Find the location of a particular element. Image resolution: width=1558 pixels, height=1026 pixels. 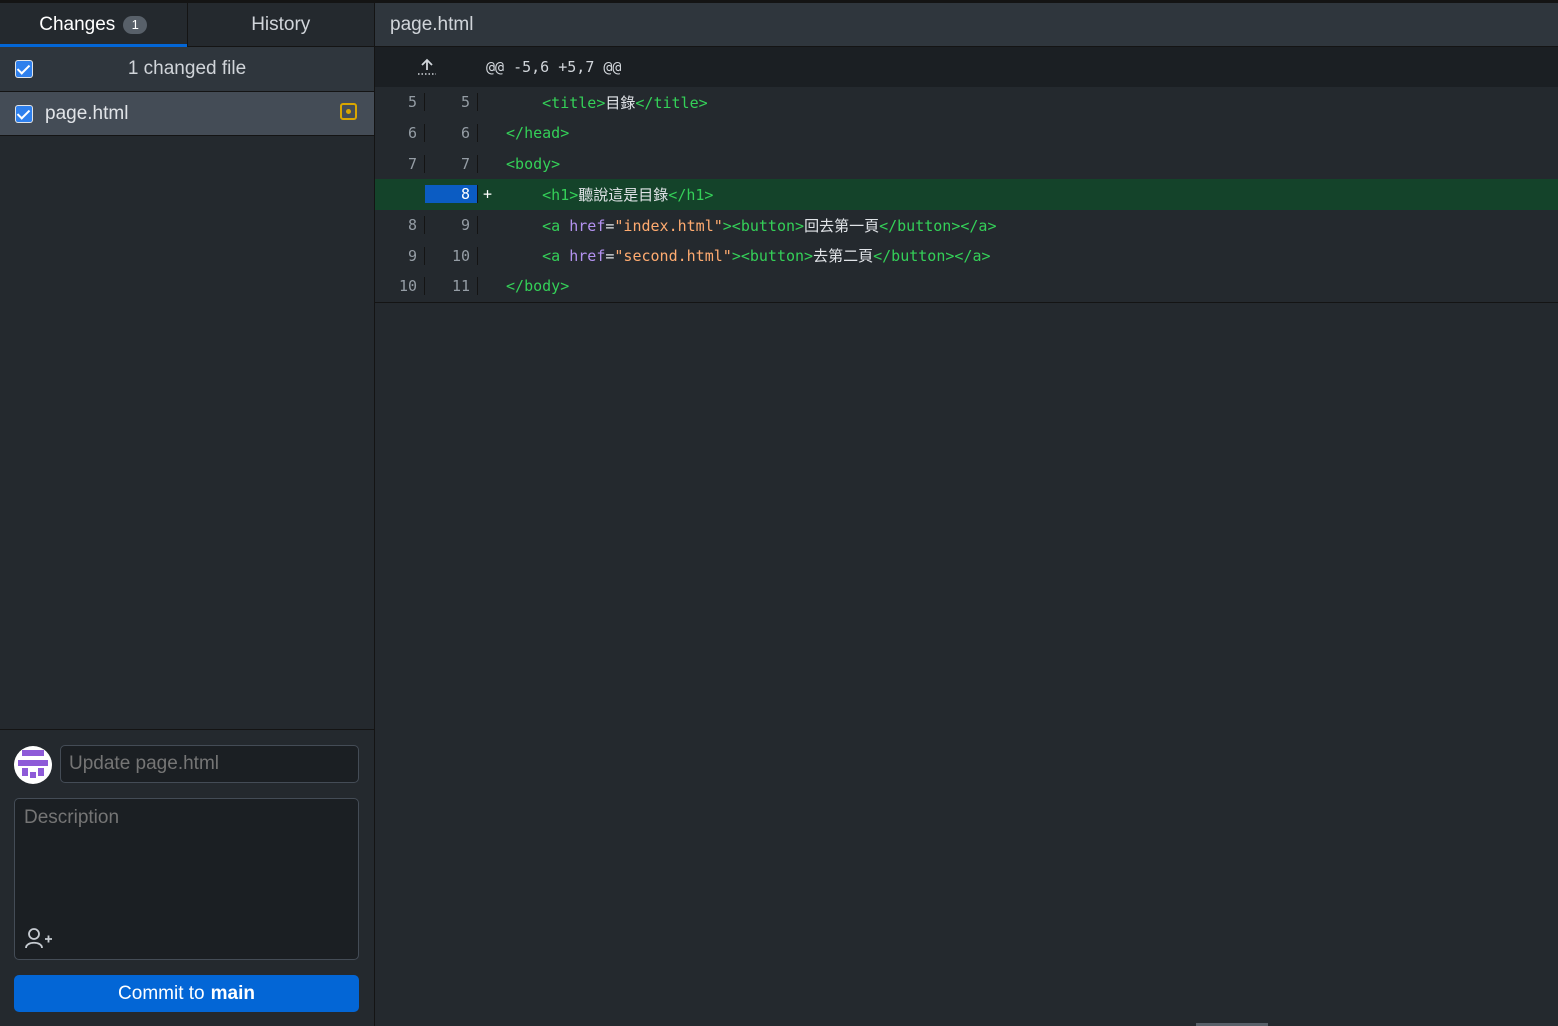

commit-branch-name: main is located at coordinates (232, 993).